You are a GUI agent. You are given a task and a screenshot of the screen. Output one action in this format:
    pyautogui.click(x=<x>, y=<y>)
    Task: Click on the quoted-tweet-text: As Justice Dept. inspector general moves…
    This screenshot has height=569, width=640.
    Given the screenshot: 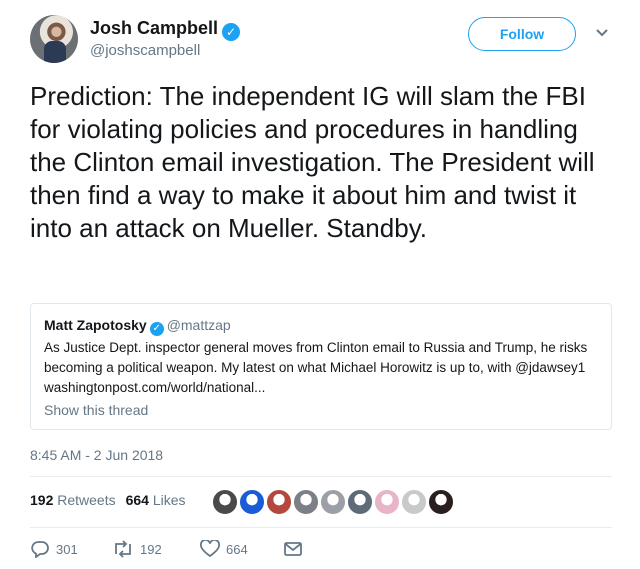 What is the action you would take?
    pyautogui.click(x=316, y=367)
    